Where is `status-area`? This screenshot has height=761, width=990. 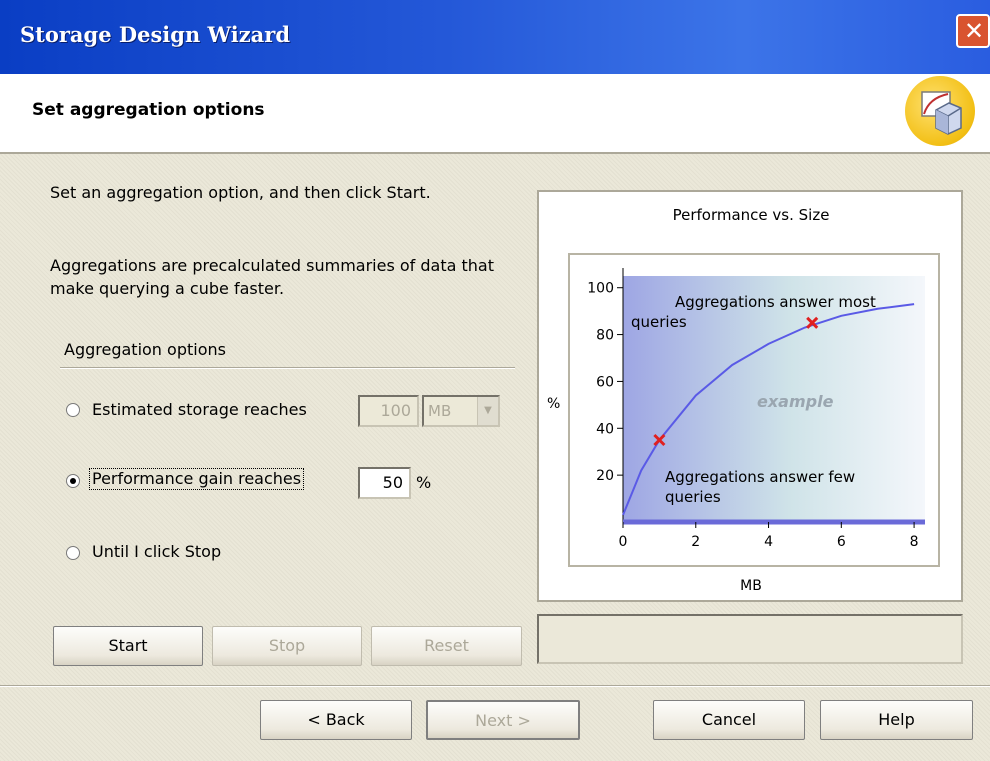 status-area is located at coordinates (750, 639).